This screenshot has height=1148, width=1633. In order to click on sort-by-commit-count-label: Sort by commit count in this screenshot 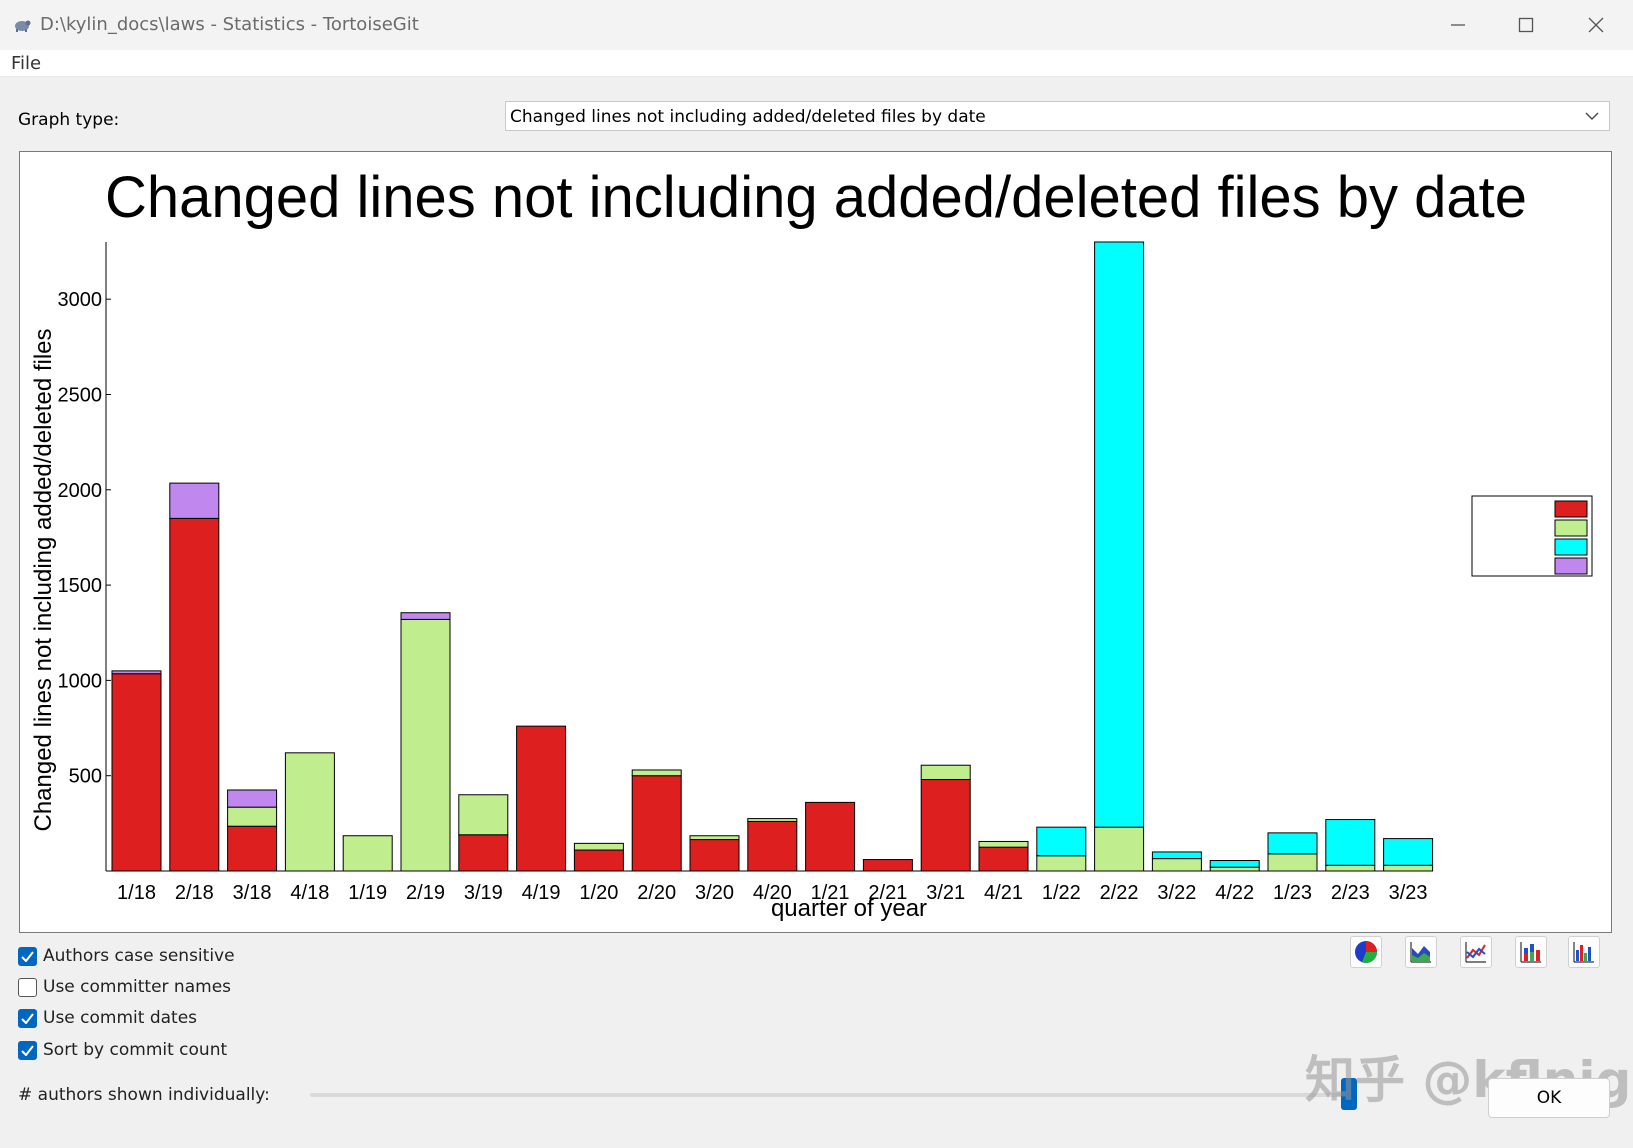, I will do `click(135, 1050)`.